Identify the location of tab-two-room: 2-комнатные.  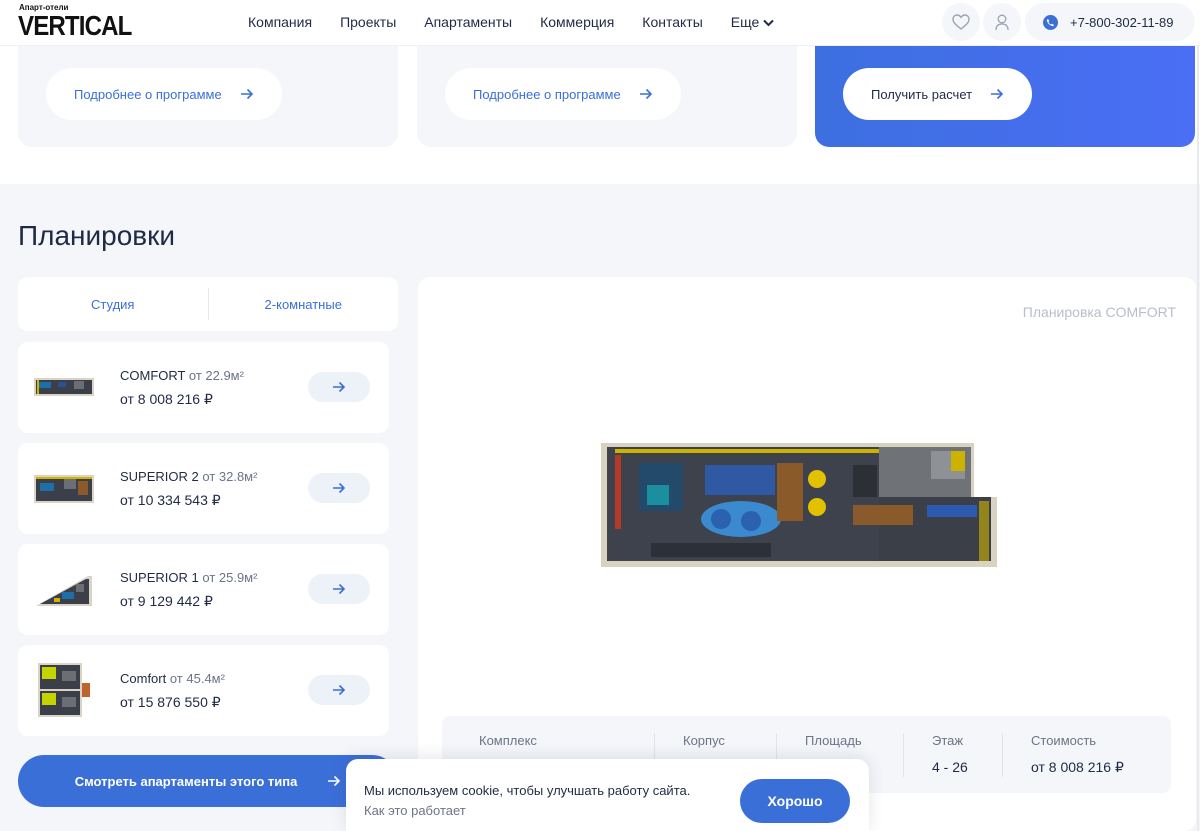
(304, 304).